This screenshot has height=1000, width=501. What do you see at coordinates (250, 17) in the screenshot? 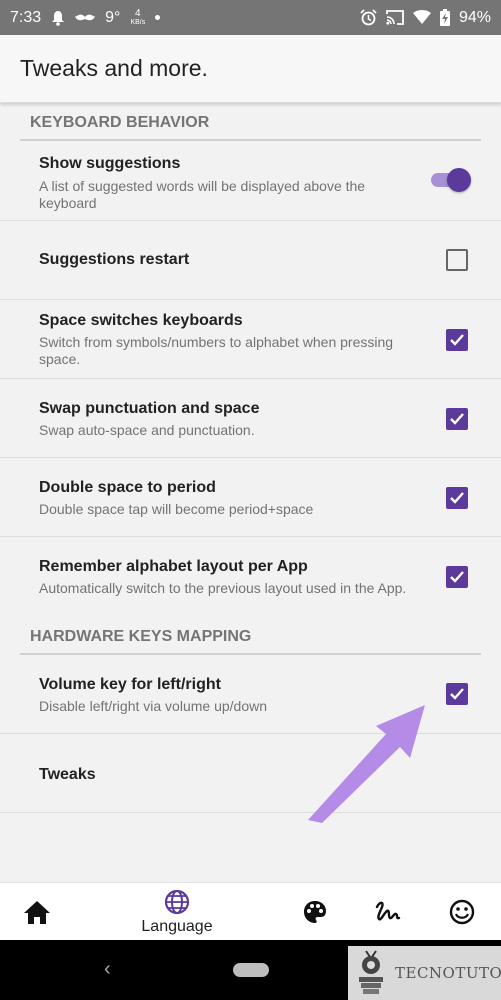
I see `status-bar: 7:33 9° 4 KB/s 94%` at bounding box center [250, 17].